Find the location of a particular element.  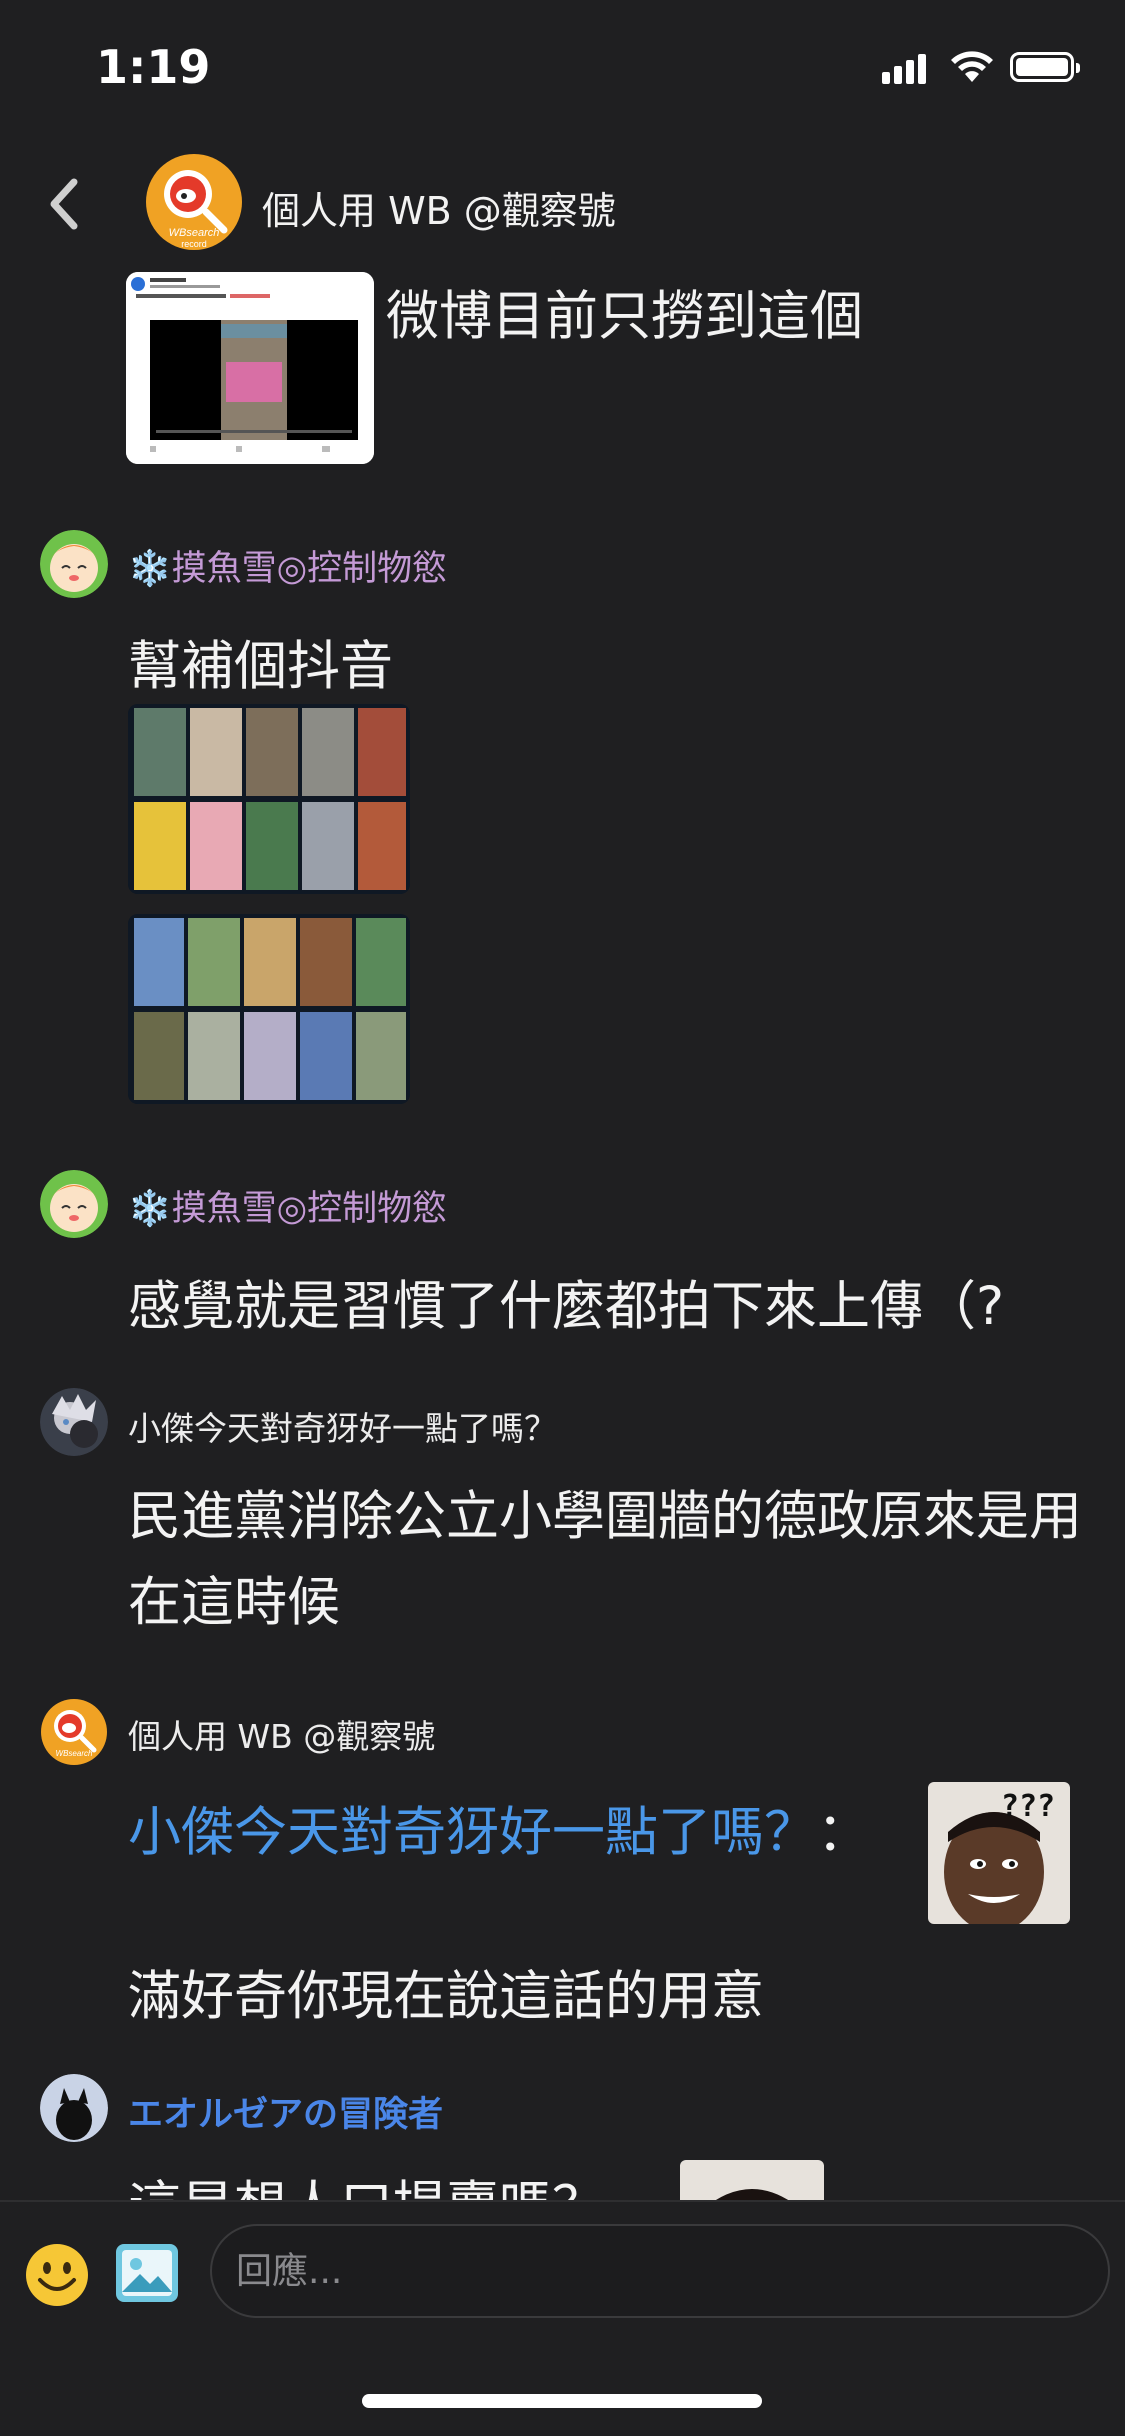

chat-header: WBsearch record 個人用 WB @觀察號 is located at coordinates (562, 205).